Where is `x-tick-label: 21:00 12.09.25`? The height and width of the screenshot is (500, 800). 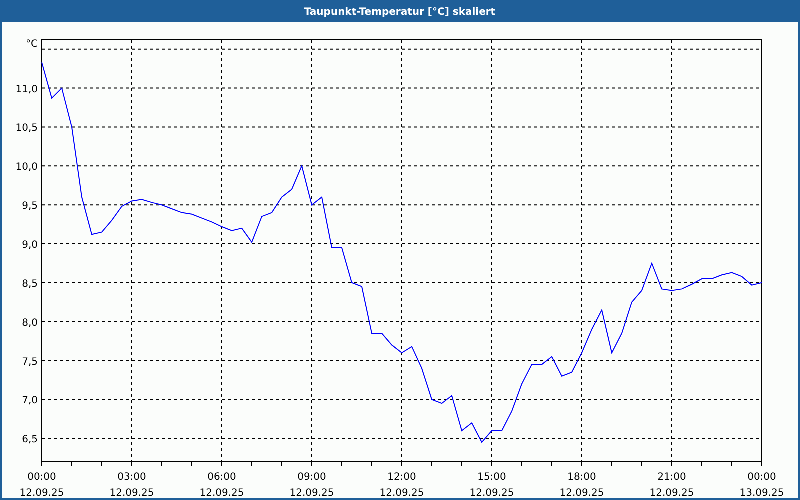
x-tick-label: 21:00 12.09.25 is located at coordinates (672, 484).